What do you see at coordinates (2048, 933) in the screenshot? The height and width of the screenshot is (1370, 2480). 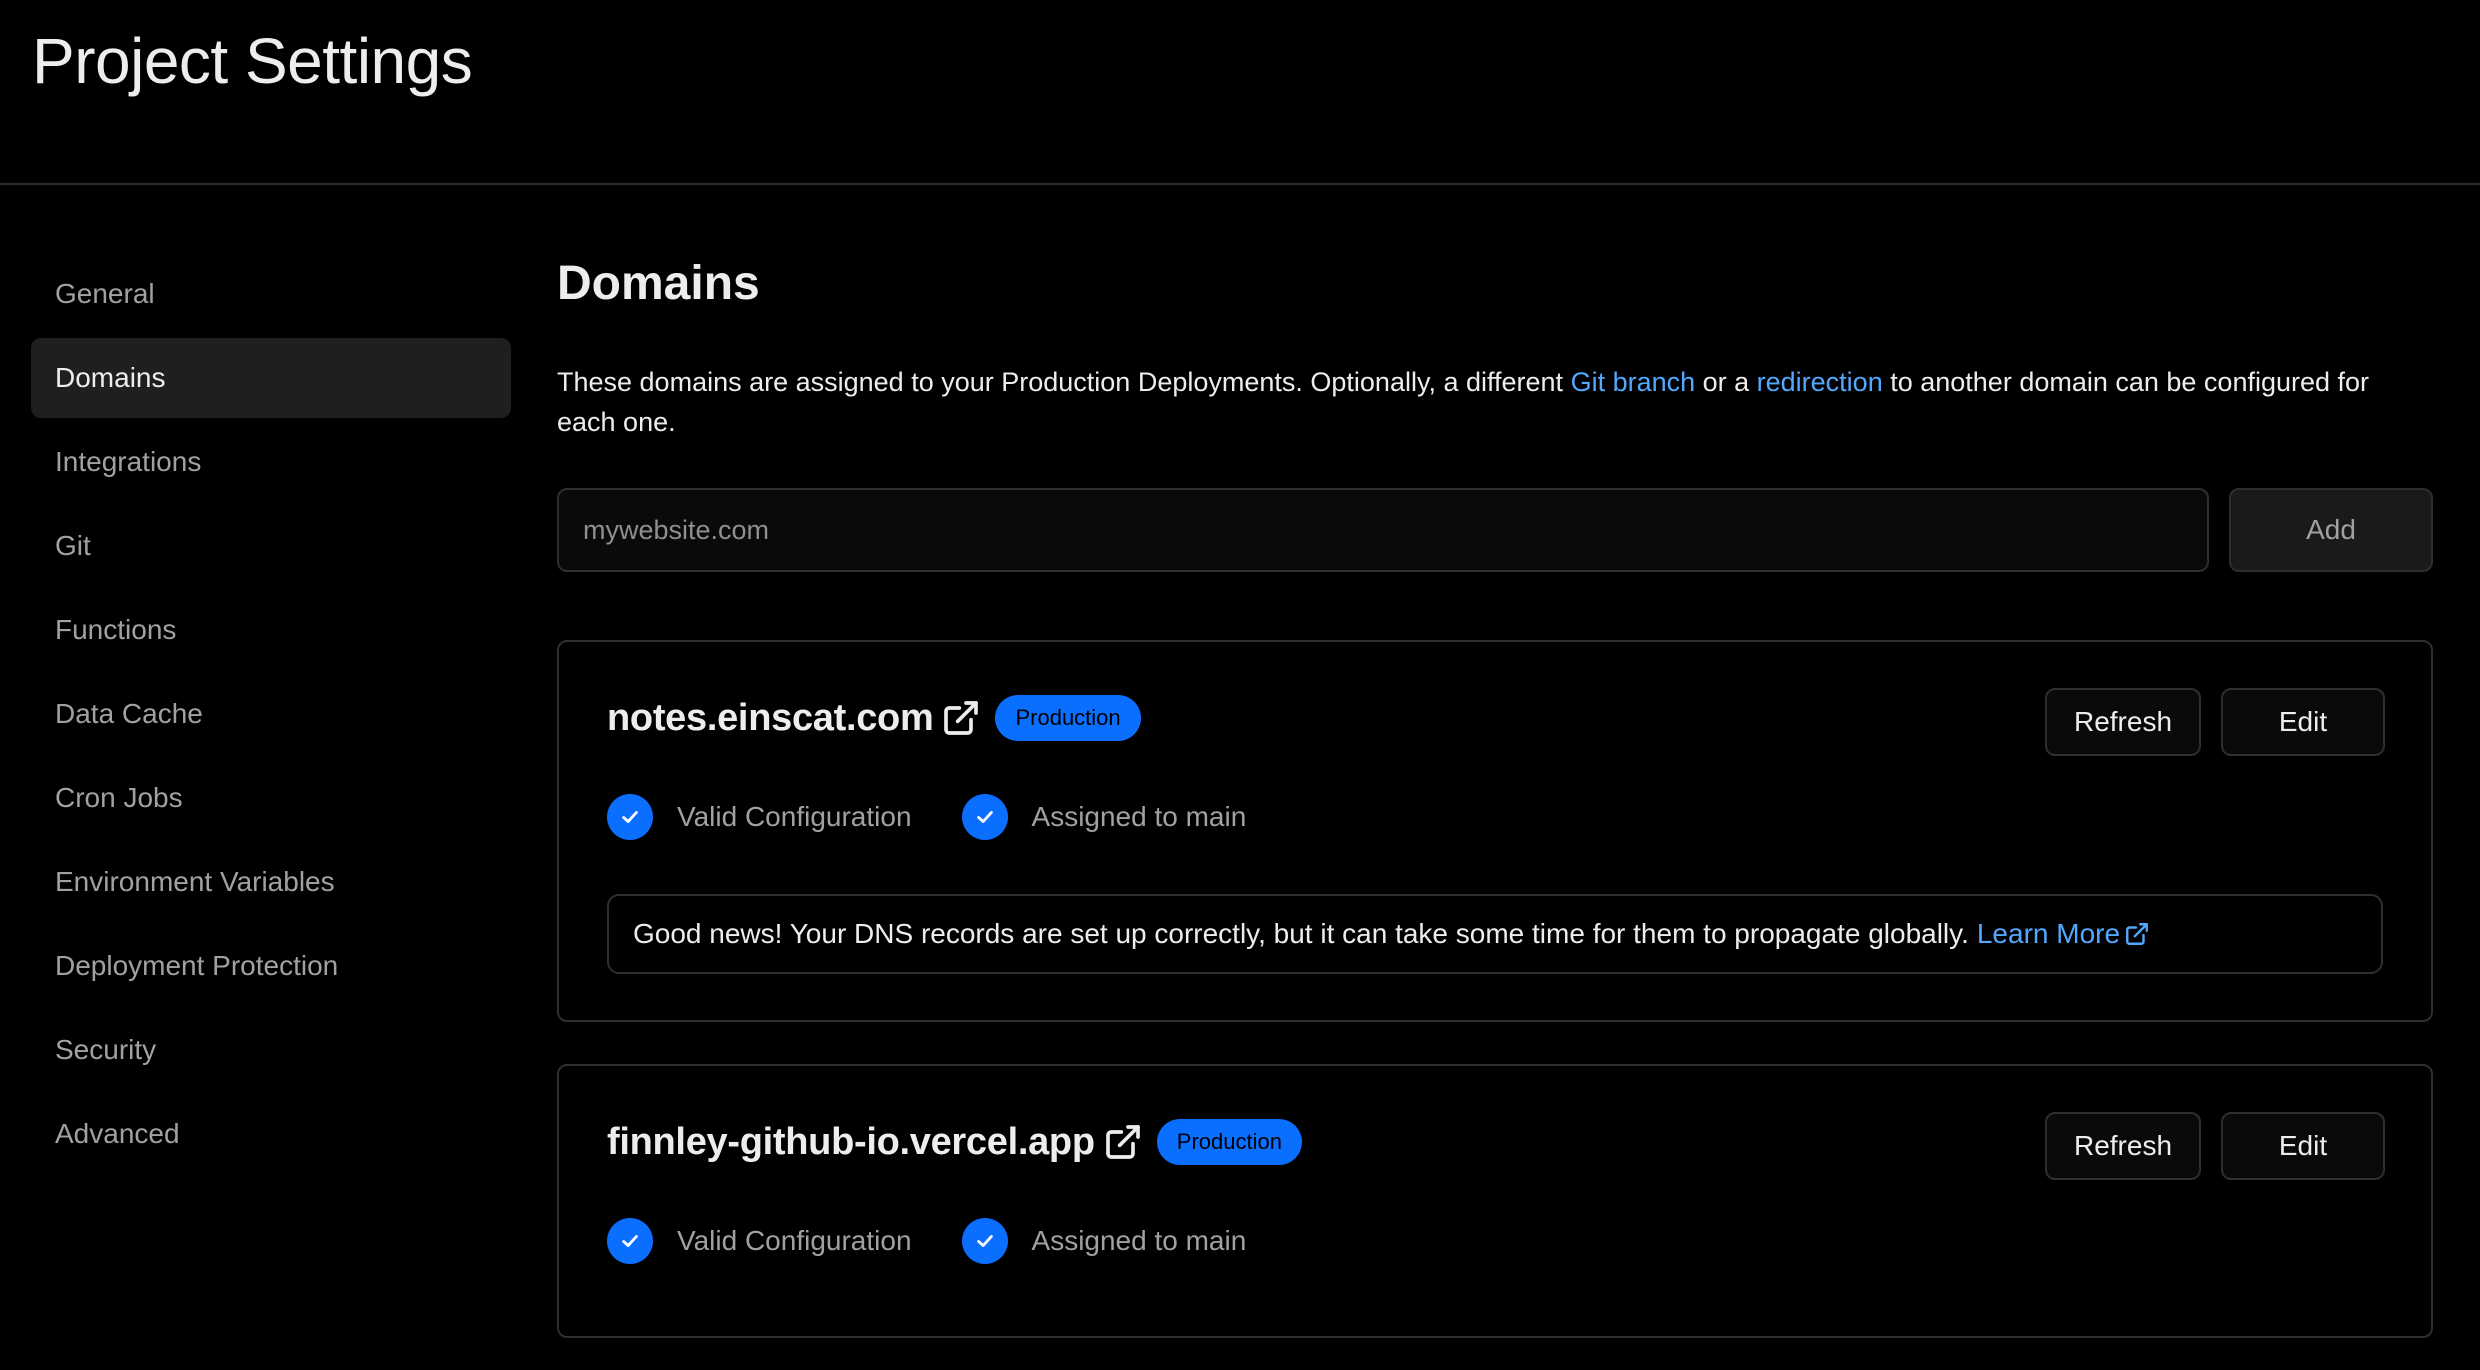 I see `learn-more-label: Learn More` at bounding box center [2048, 933].